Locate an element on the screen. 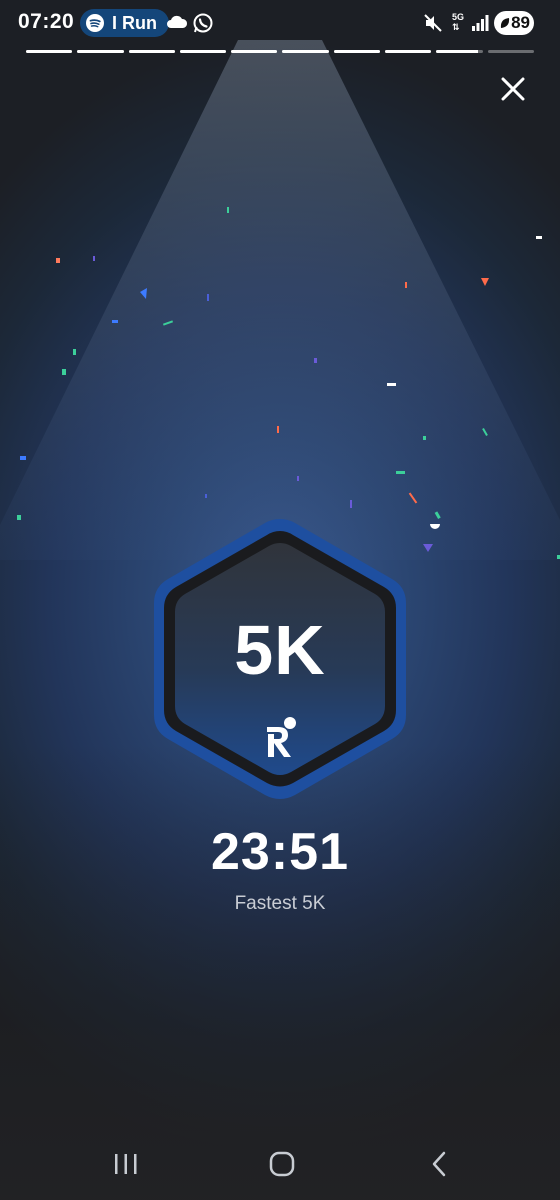 Image resolution: width=560 pixels, height=1200 pixels. battery-saver-leaf-icon is located at coordinates (505, 23).